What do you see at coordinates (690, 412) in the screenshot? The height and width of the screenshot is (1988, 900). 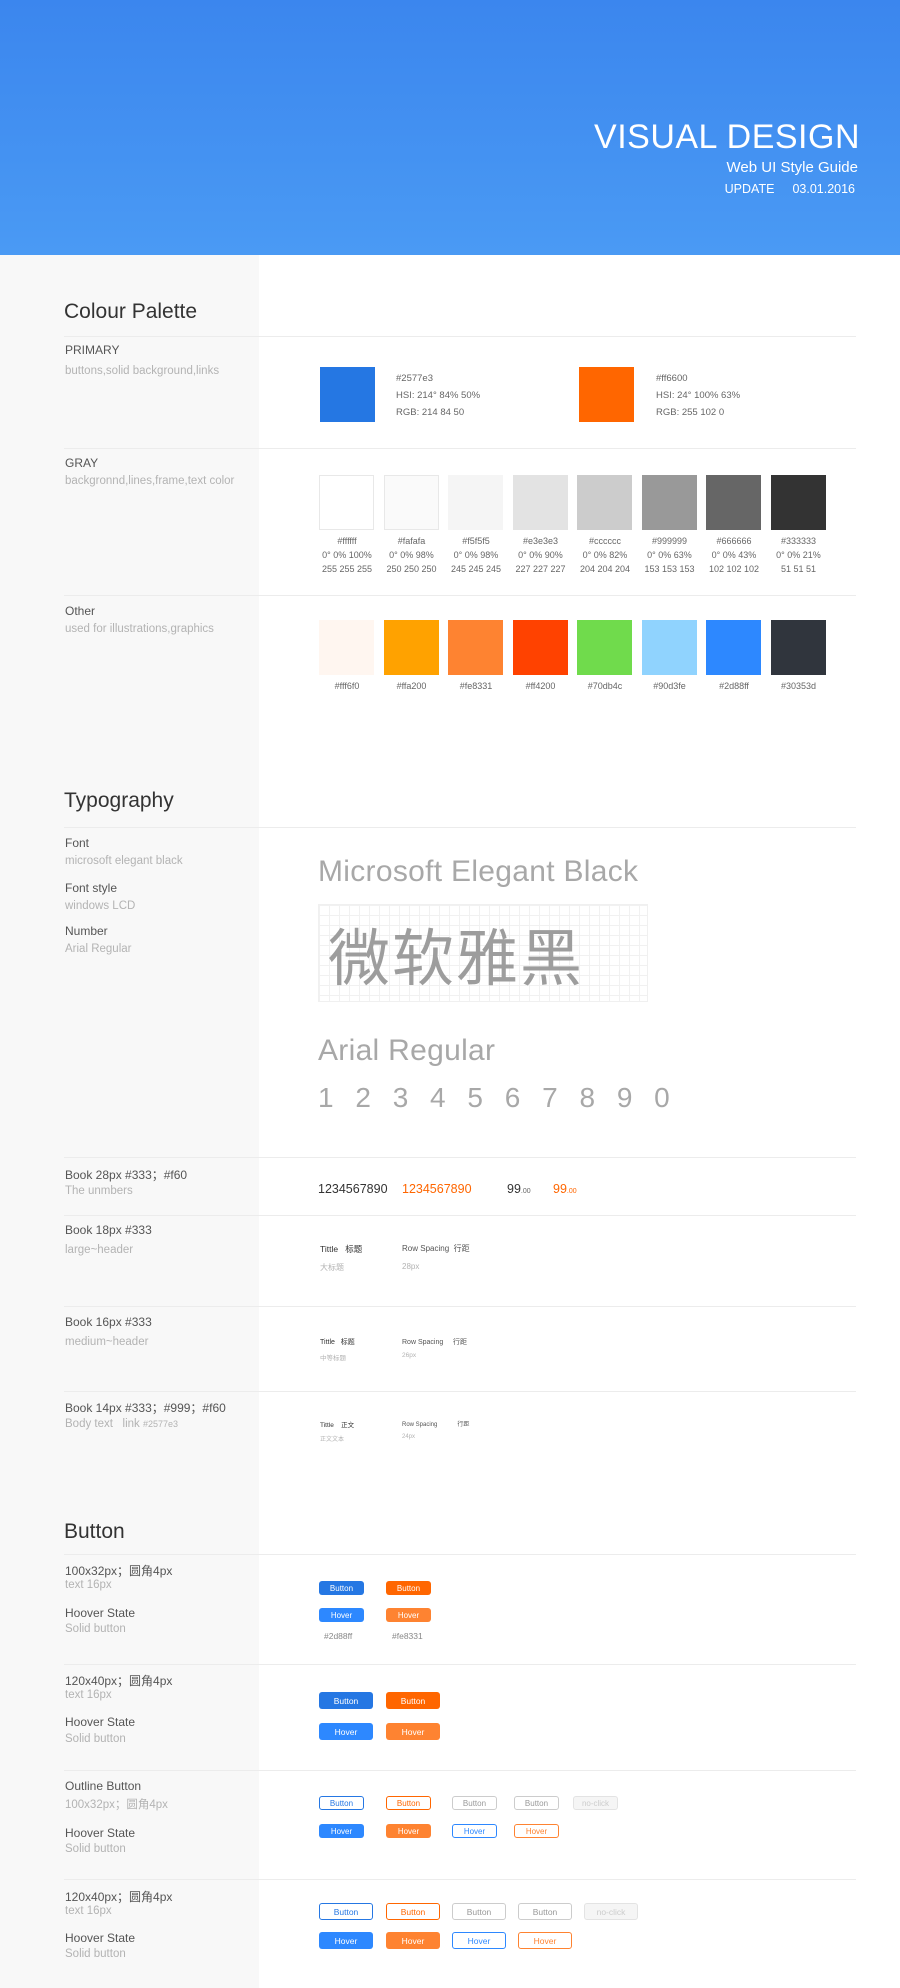 I see `primary-orange-rgb: RGB: 255 102 0` at bounding box center [690, 412].